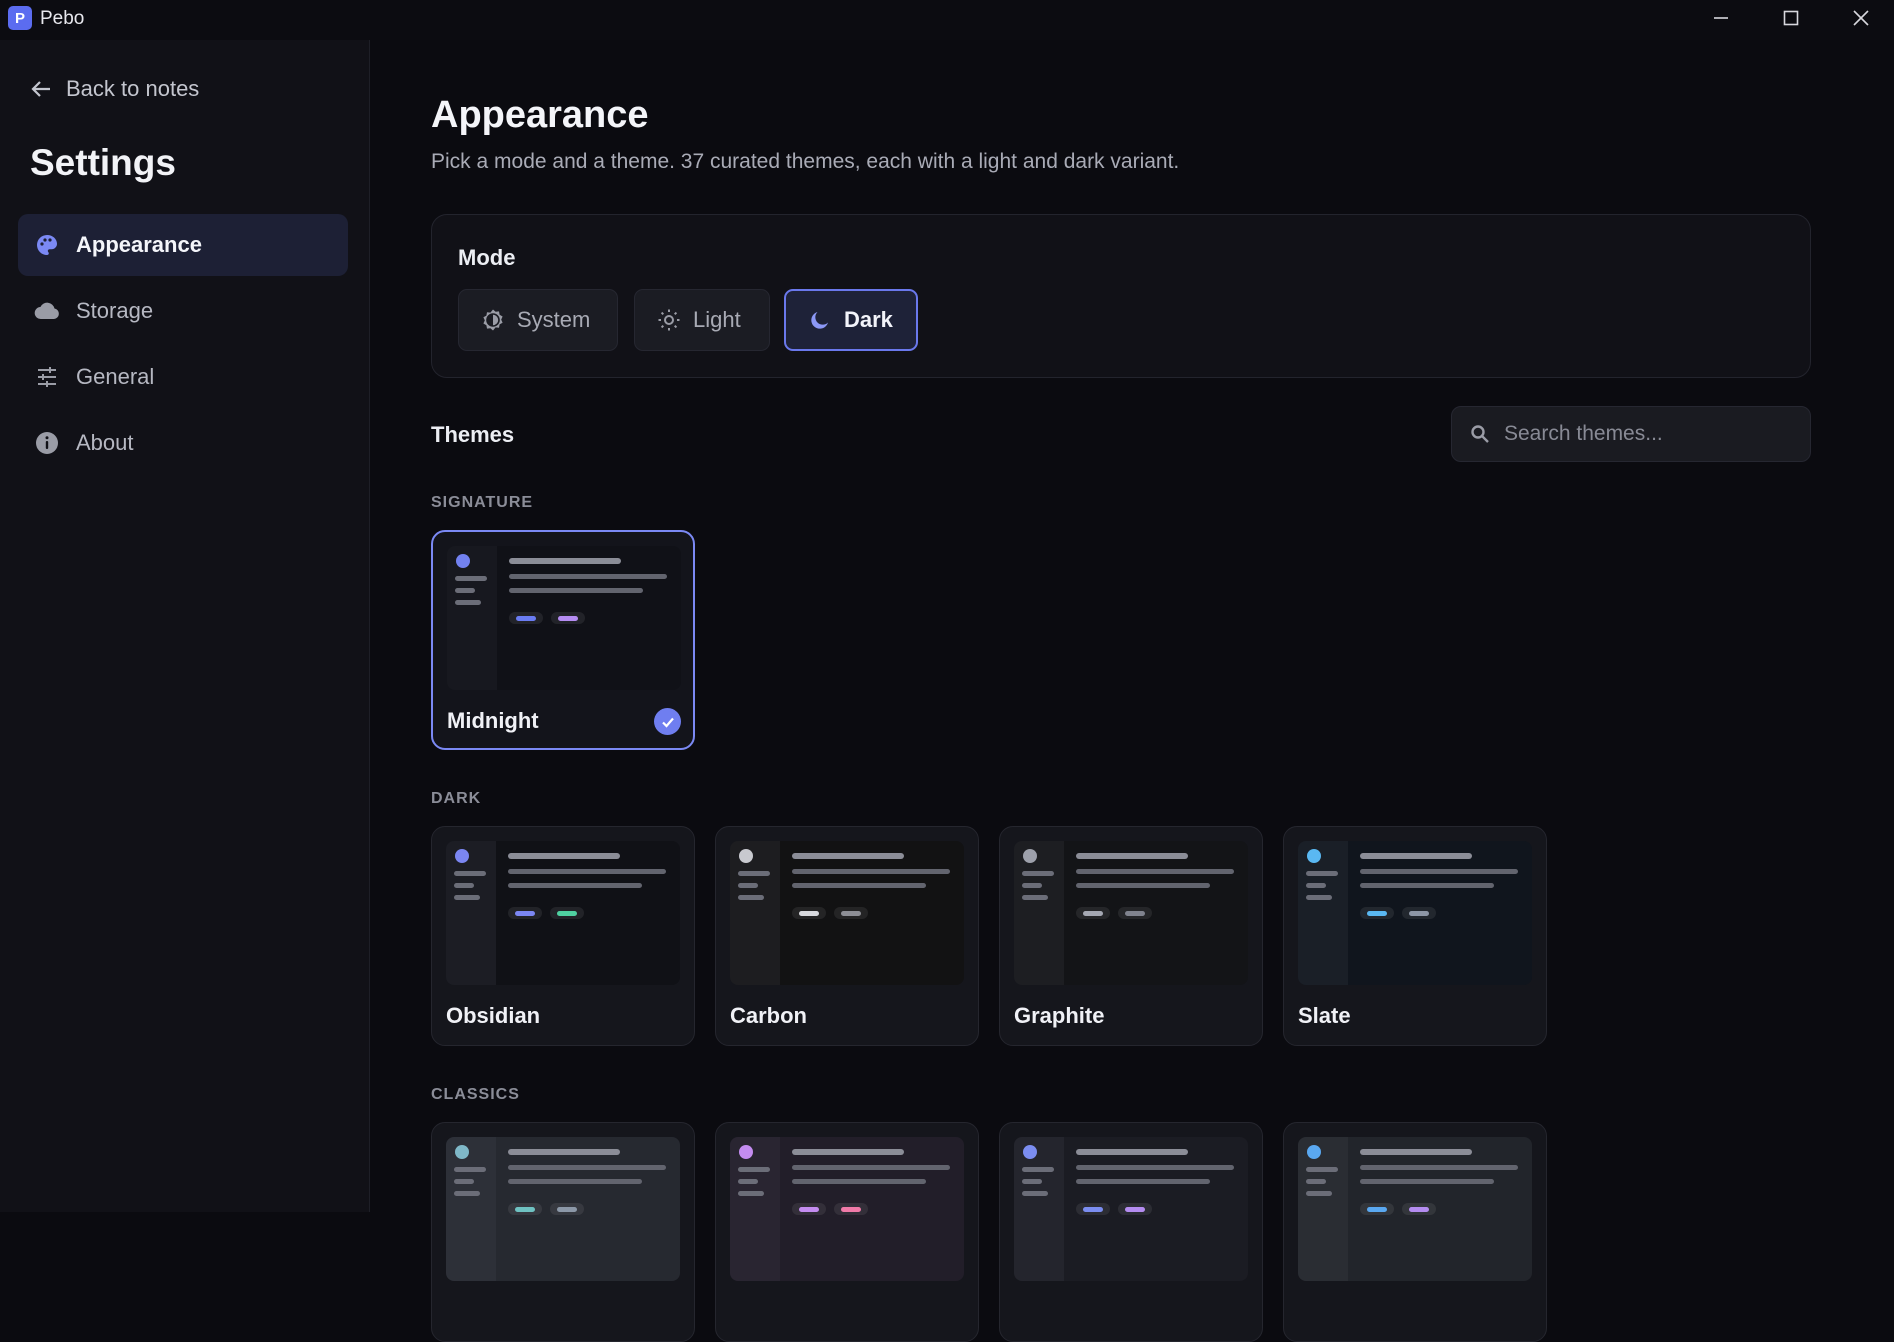  I want to click on theme-card: Slate, so click(1415, 936).